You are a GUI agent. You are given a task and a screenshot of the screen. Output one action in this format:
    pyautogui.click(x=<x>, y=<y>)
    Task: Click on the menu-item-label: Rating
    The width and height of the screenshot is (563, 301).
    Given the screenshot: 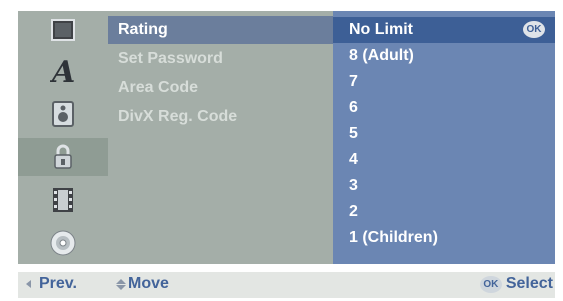 What is the action you would take?
    pyautogui.click(x=143, y=29)
    